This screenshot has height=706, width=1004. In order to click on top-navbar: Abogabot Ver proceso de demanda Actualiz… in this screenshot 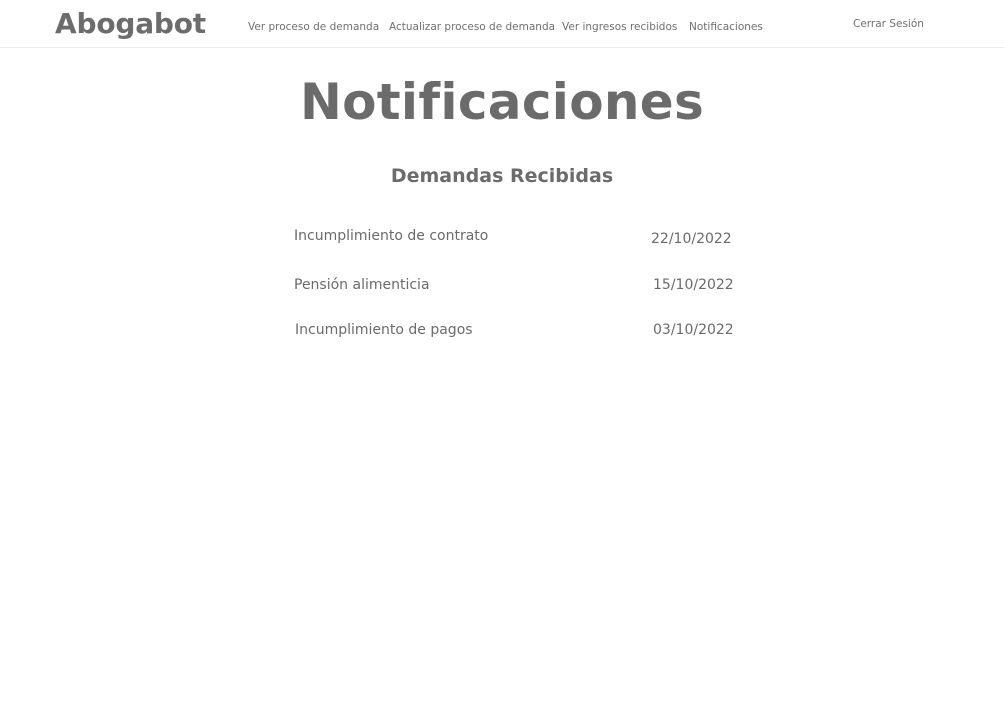, I will do `click(502, 24)`.